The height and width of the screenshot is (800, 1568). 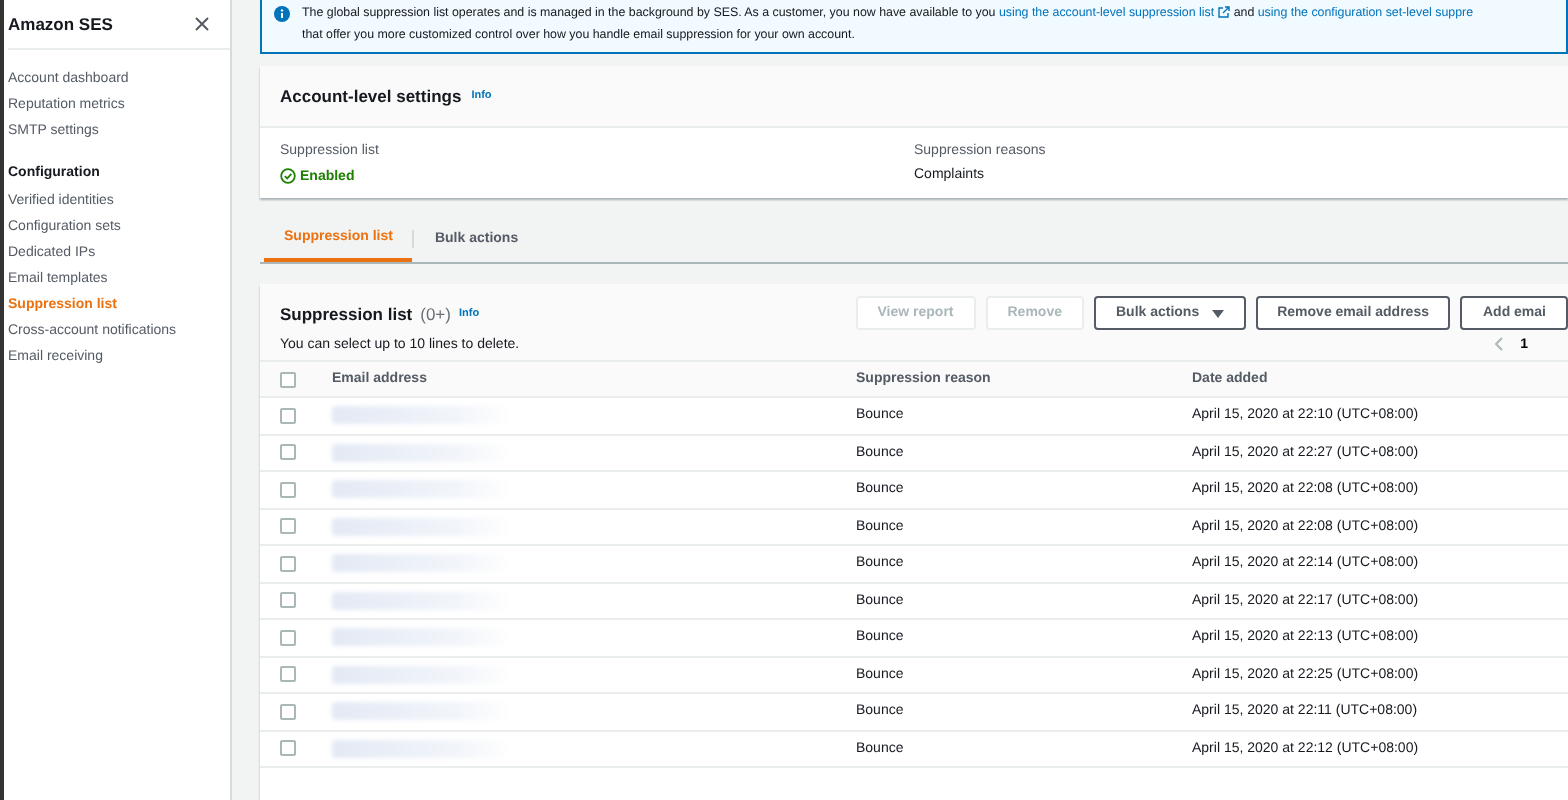 I want to click on close-icon, so click(x=202, y=24).